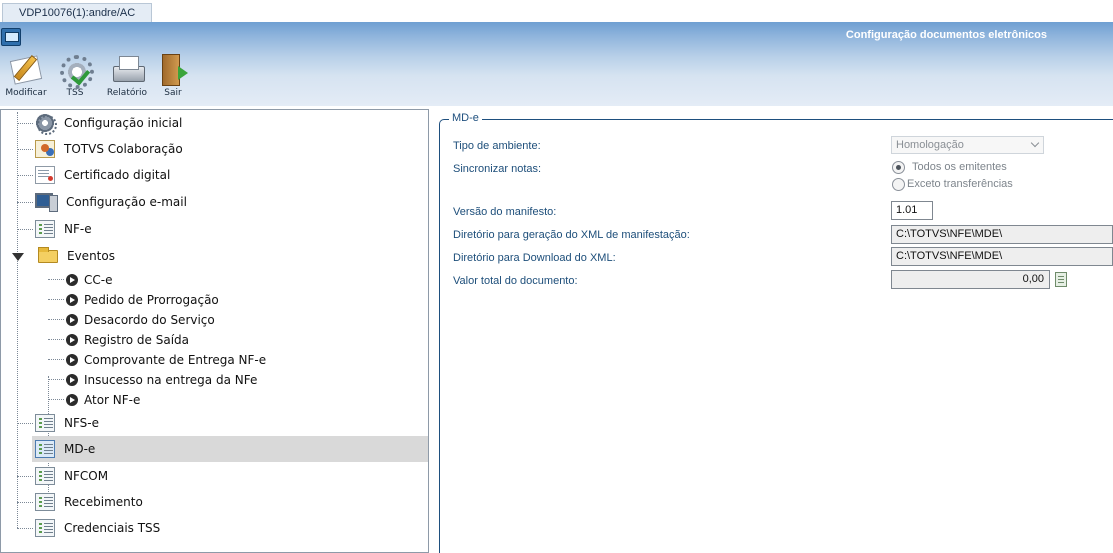 This screenshot has width=1113, height=553. I want to click on tree-subitem-insucesso-entrega: Insucesso na entrega da NFe, so click(214, 379).